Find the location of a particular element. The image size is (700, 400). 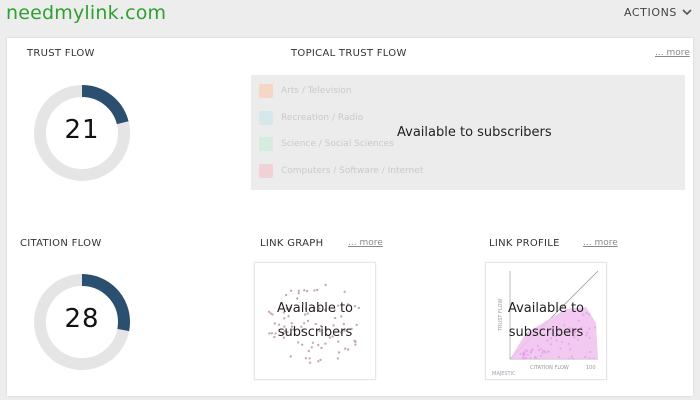

citation-flow-gauge: 28 is located at coordinates (82, 322).